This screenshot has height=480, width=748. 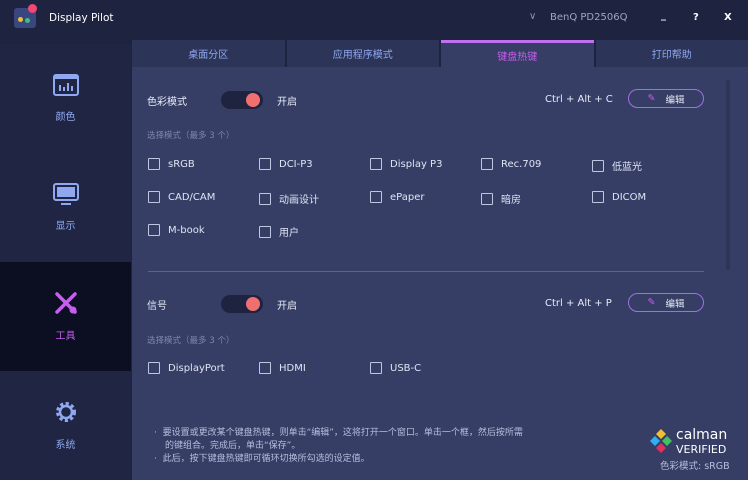 I want to click on option-label: USB-C, so click(x=406, y=368).